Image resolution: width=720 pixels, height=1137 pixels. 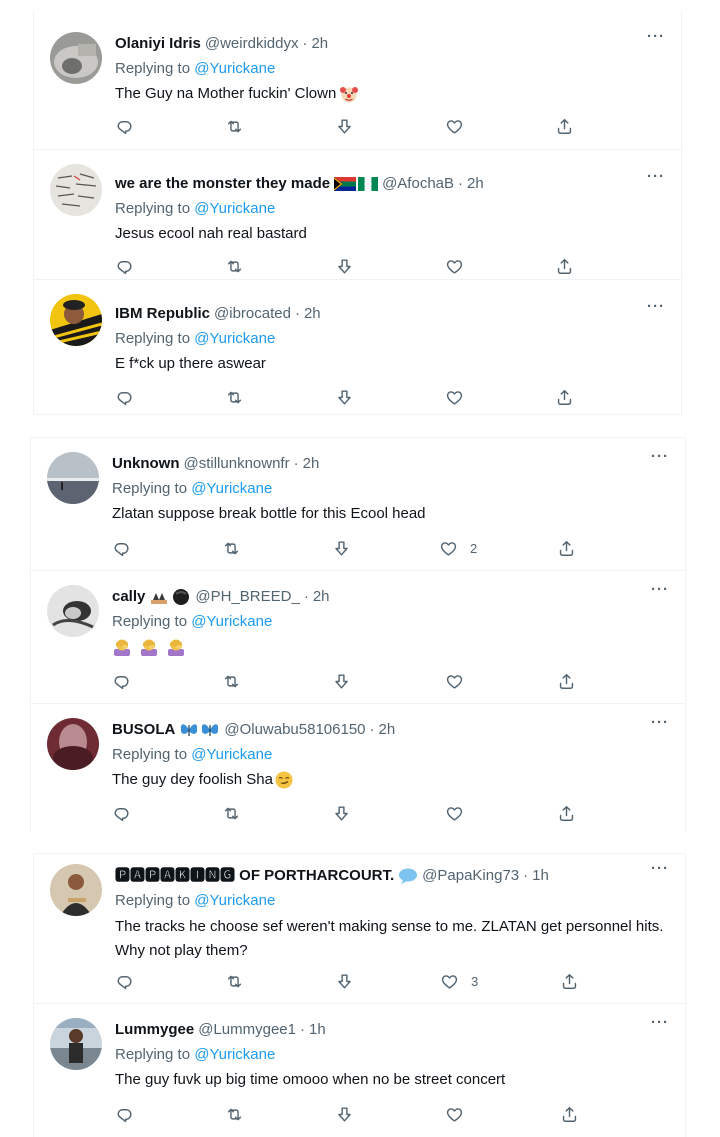 I want to click on display-name: Lummygee, so click(x=154, y=1030).